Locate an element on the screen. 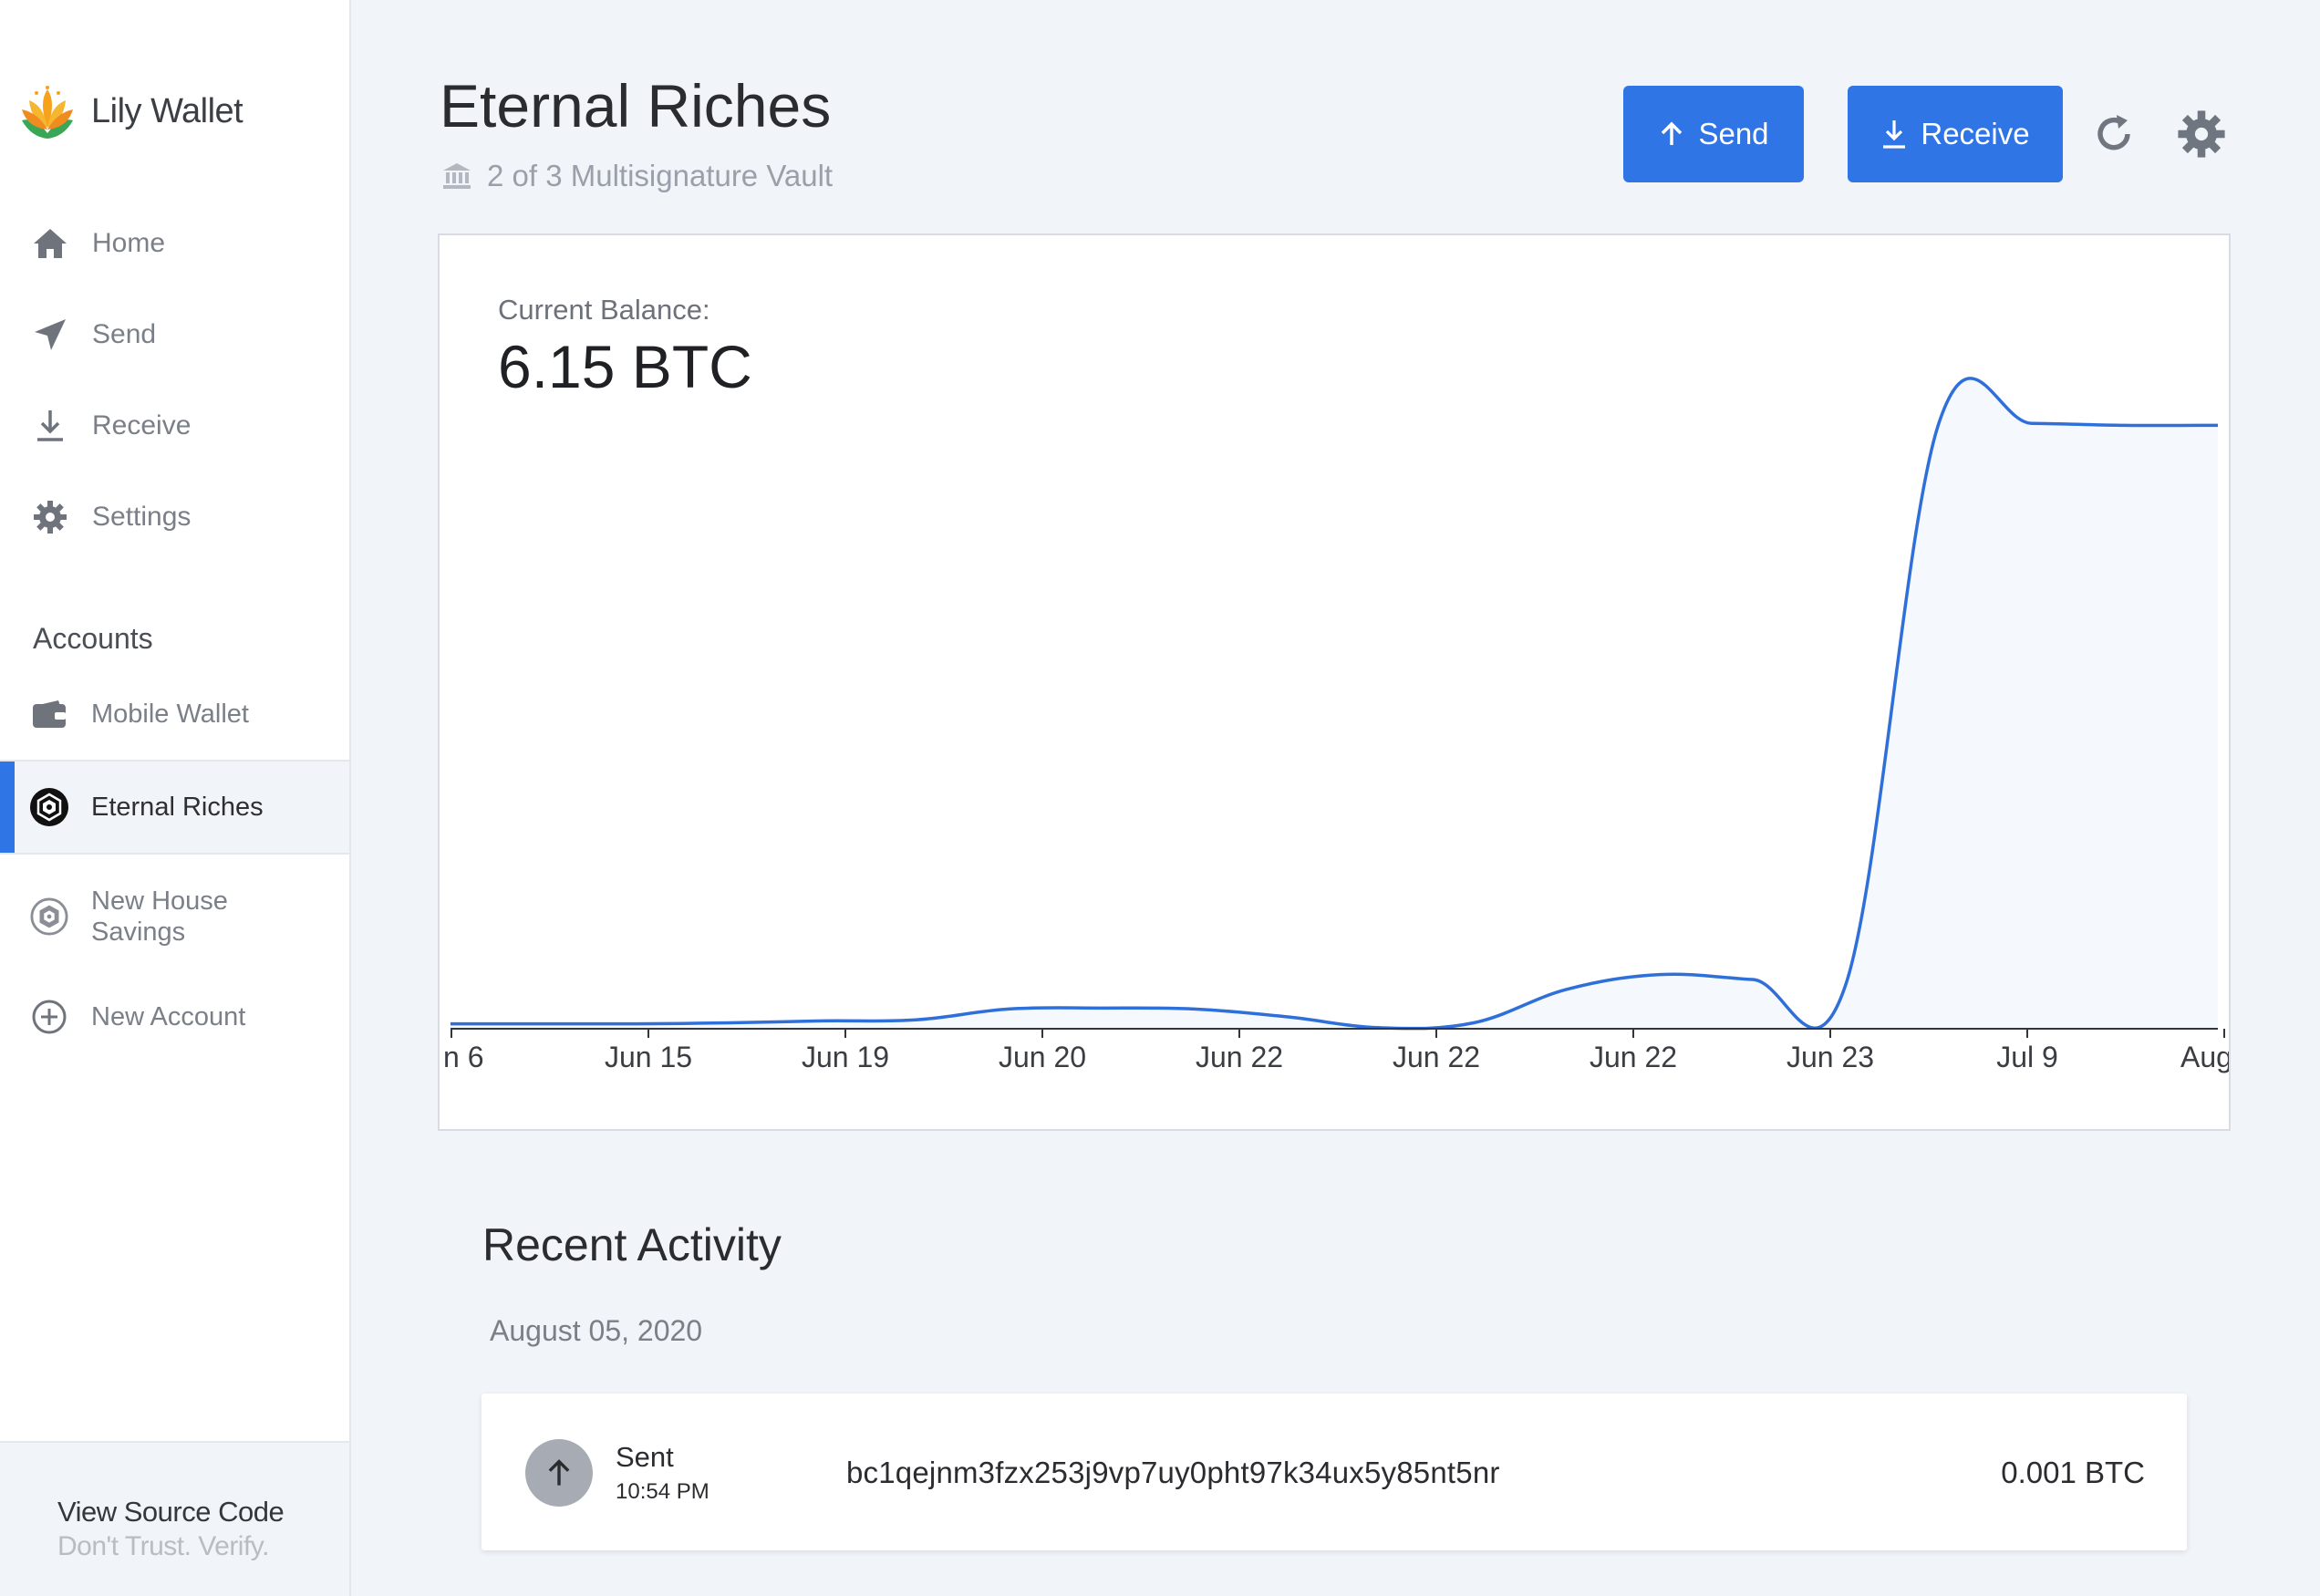 The height and width of the screenshot is (1596, 2320). x-tick-label: Jul 9 is located at coordinates (2027, 1057).